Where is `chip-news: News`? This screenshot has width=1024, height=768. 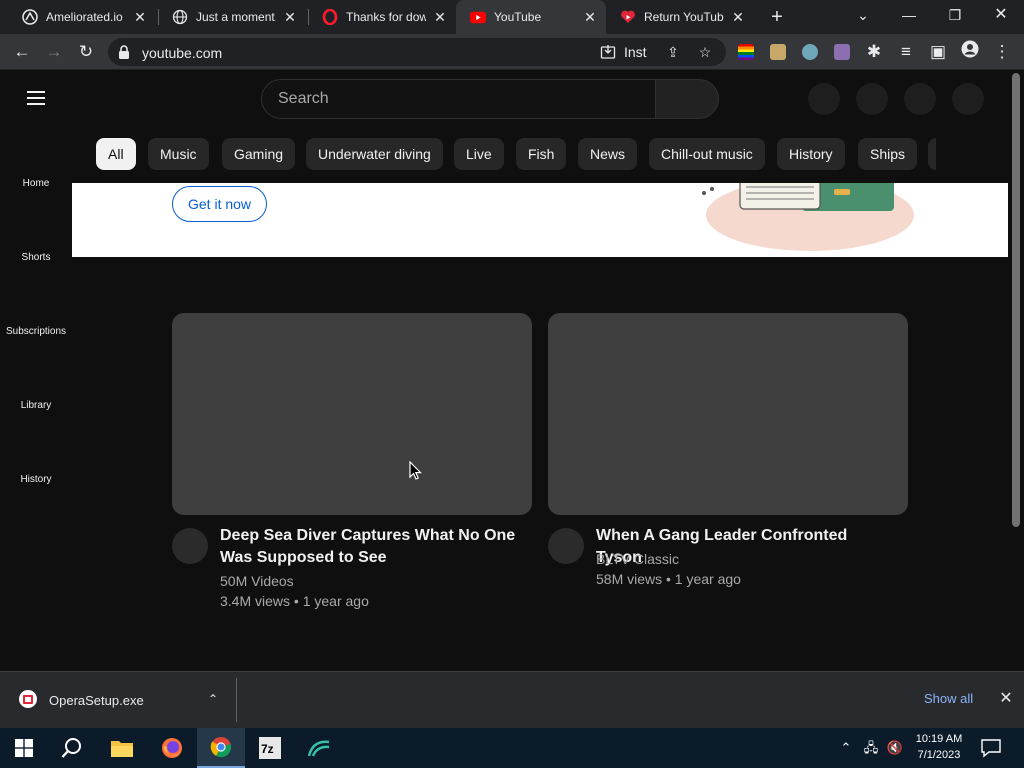
chip-news: News is located at coordinates (608, 154).